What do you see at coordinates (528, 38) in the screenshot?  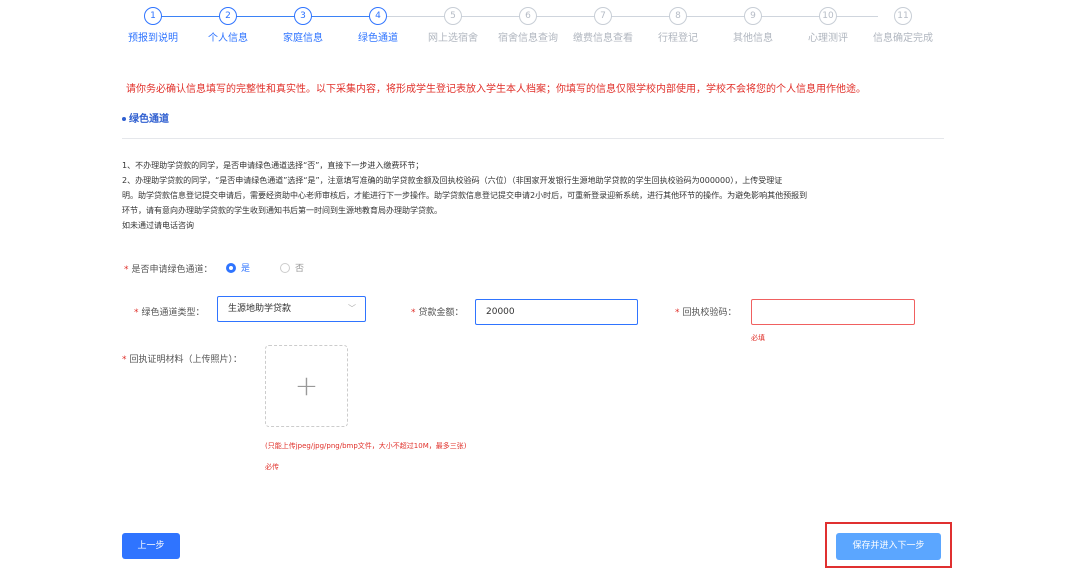 I see `step-label: 宿舍信息查询` at bounding box center [528, 38].